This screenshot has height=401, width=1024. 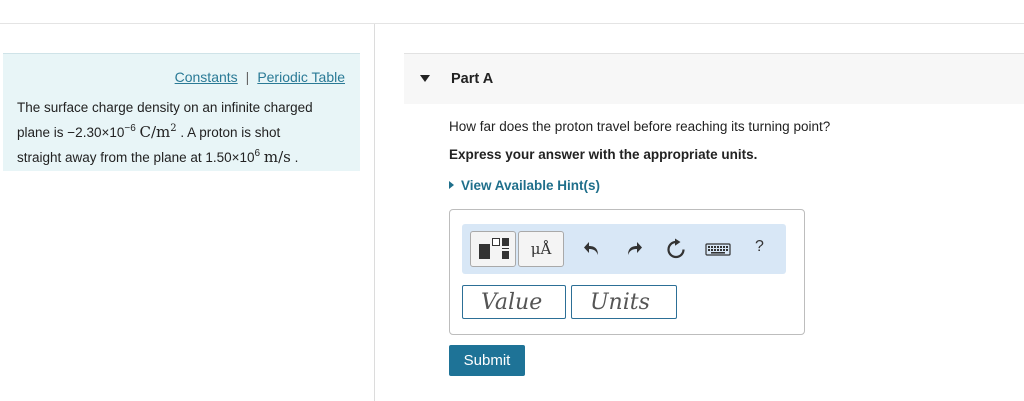 I want to click on charge-density-value: −2.30×10, so click(x=96, y=132).